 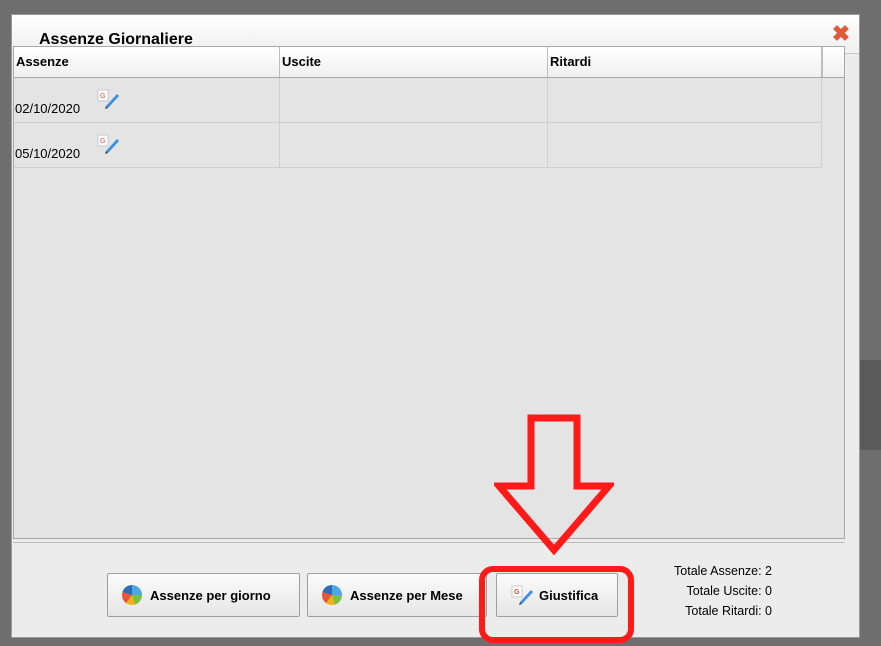 I want to click on table-row: 02/10/2020 G, so click(x=418, y=100).